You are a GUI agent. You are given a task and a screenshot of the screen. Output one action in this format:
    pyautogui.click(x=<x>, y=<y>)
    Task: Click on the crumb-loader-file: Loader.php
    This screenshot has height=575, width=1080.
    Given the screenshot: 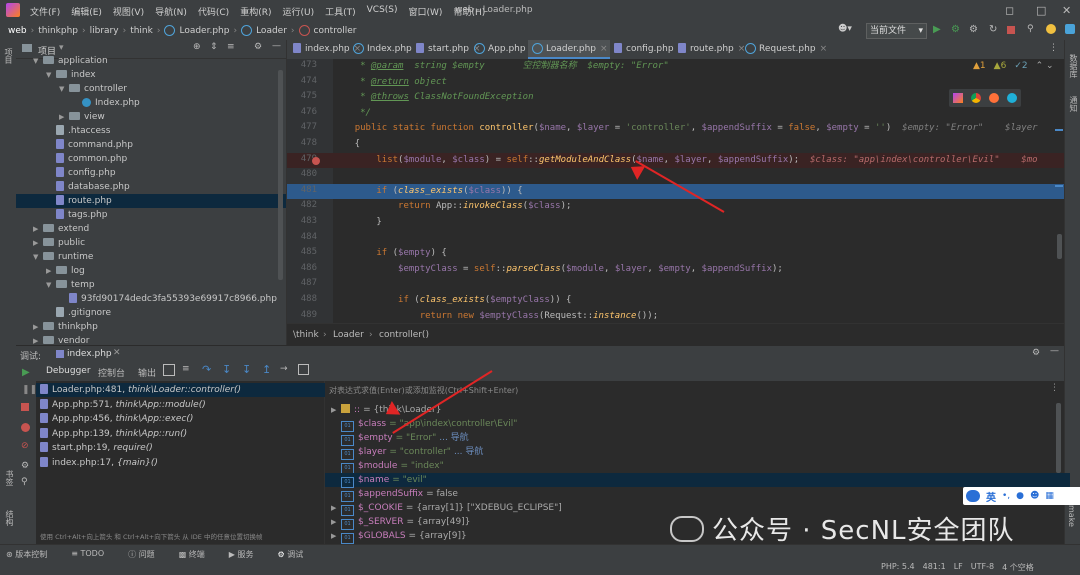 What is the action you would take?
    pyautogui.click(x=204, y=31)
    